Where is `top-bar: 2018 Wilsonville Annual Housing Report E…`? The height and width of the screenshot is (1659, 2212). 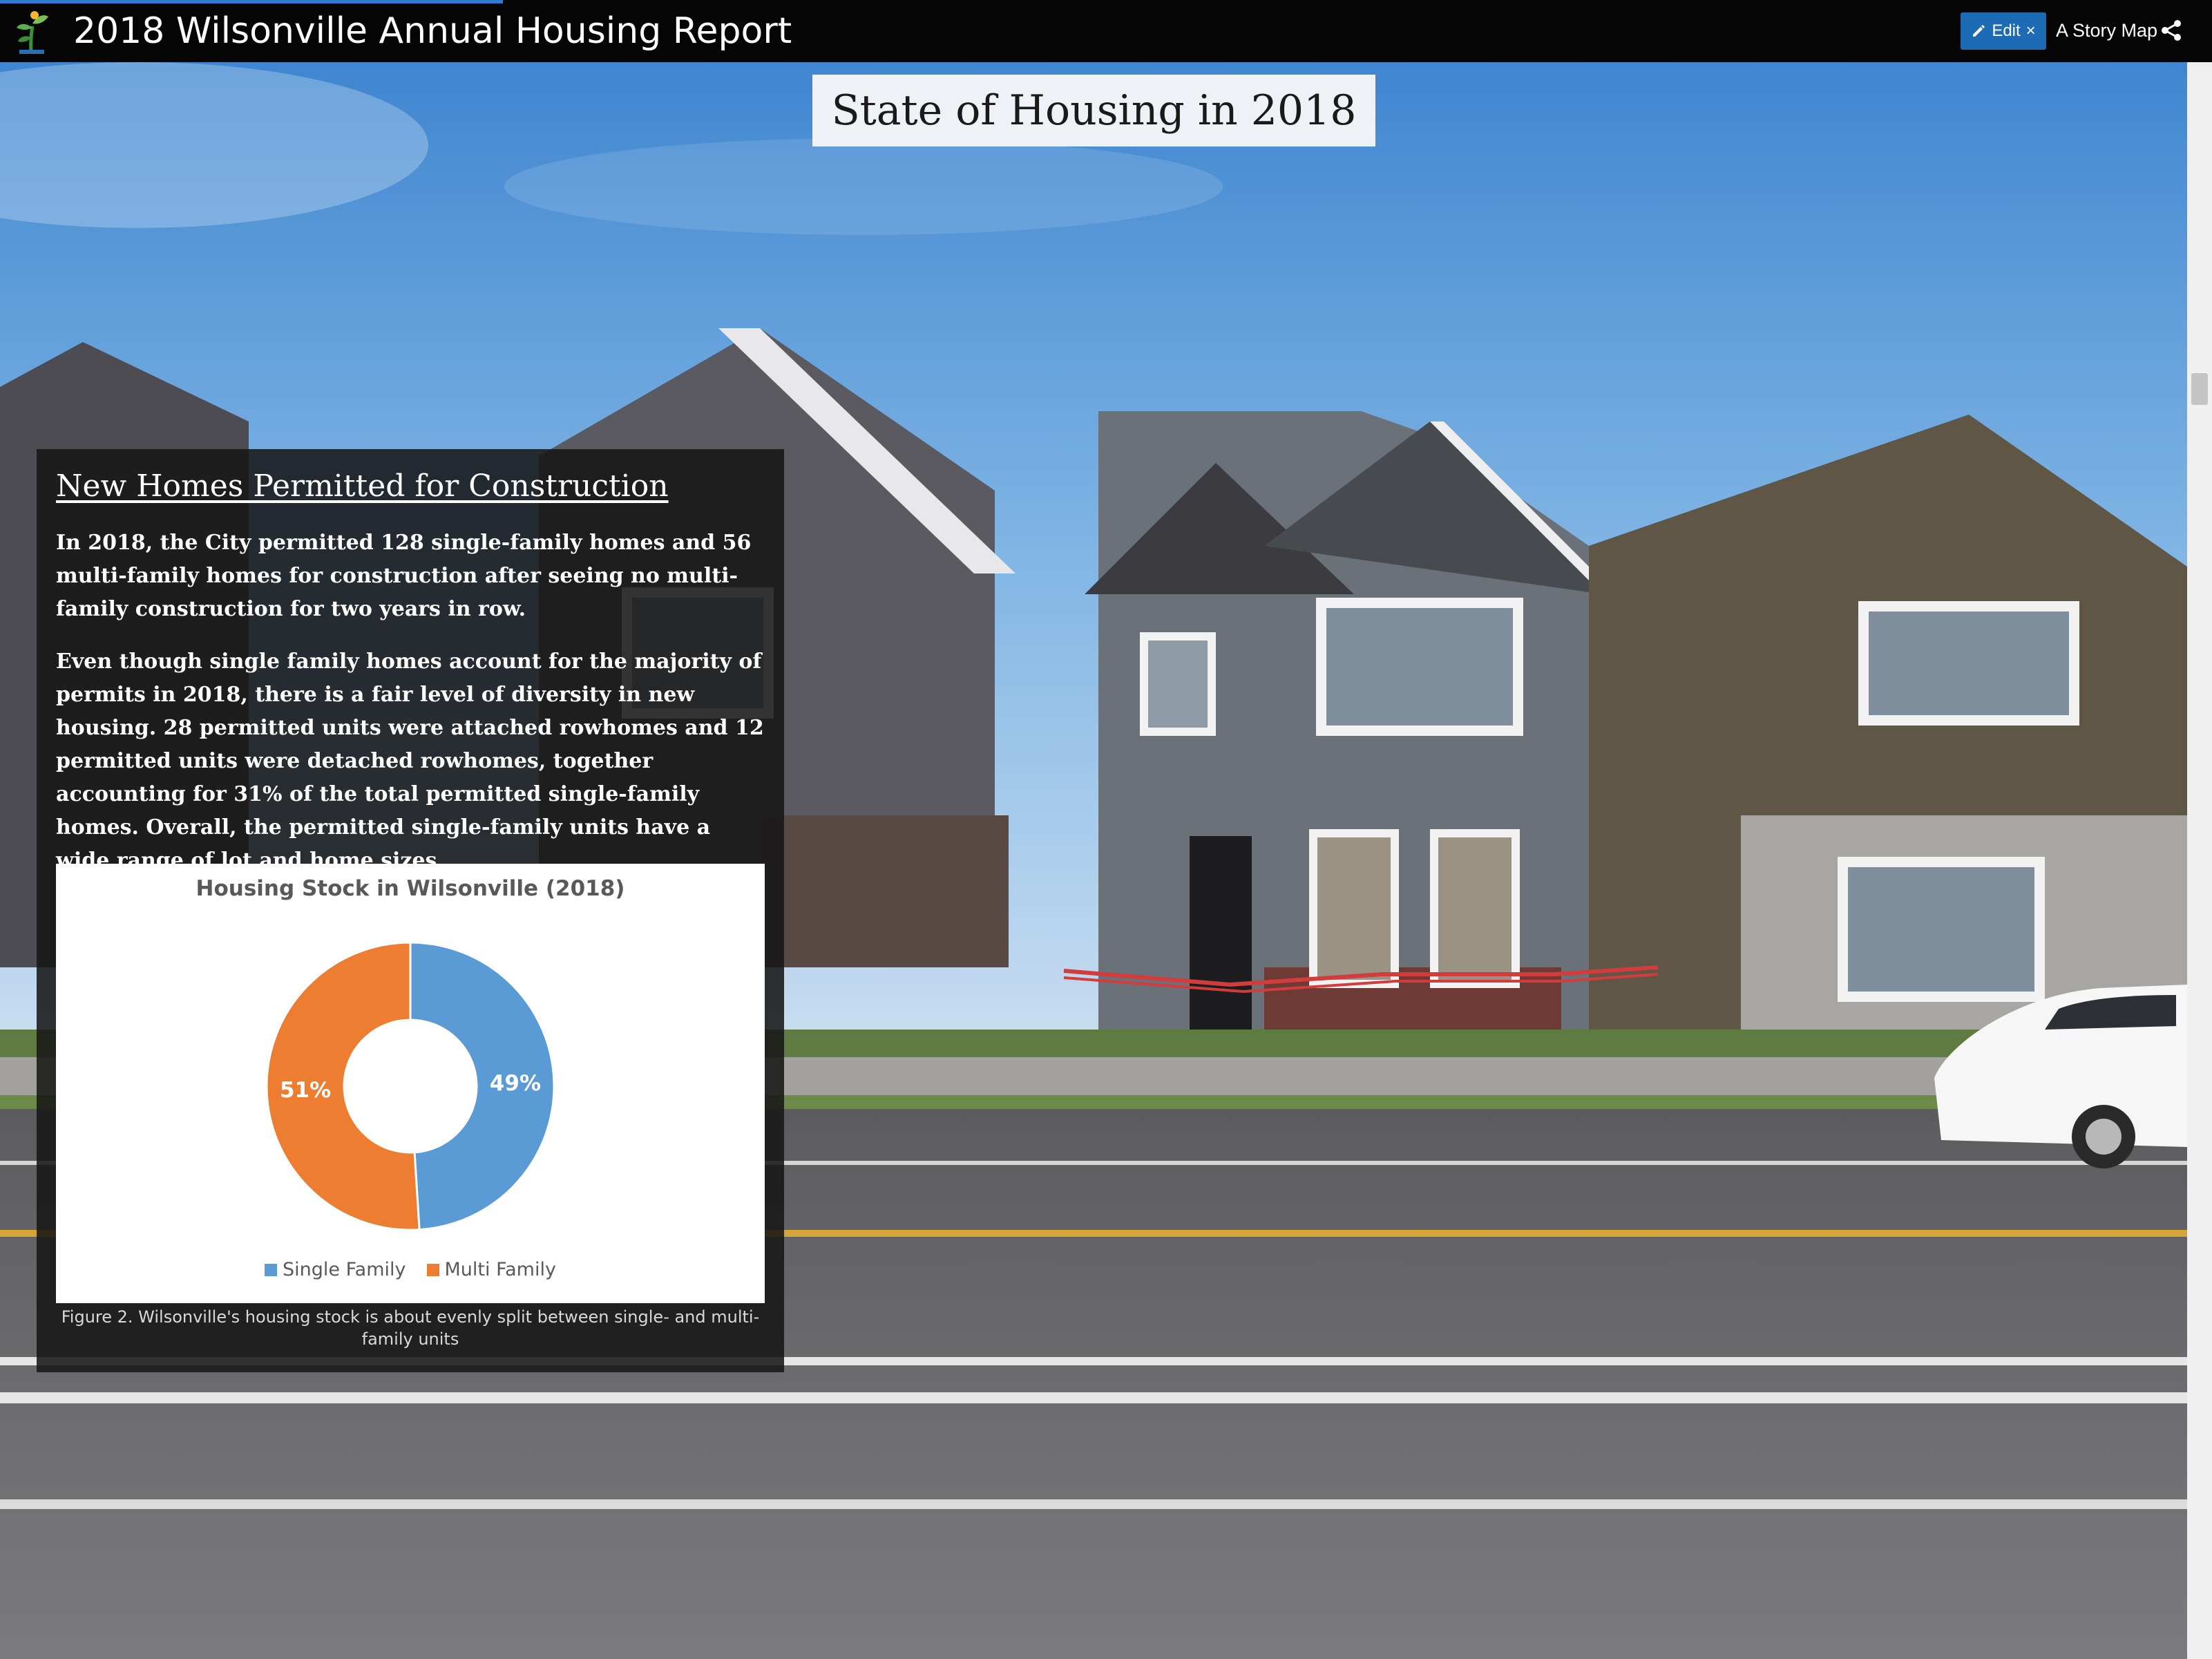
top-bar: 2018 Wilsonville Annual Housing Report E… is located at coordinates (1106, 31).